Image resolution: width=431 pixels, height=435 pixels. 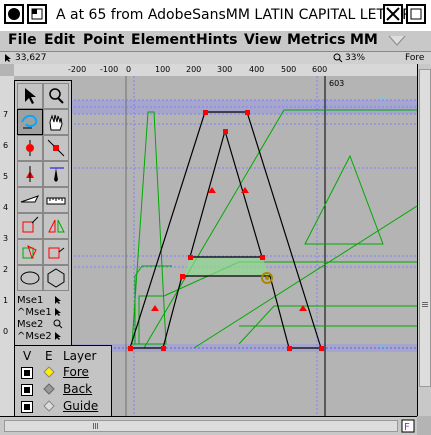 I want to click on tool-pointer, so click(x=30, y=96).